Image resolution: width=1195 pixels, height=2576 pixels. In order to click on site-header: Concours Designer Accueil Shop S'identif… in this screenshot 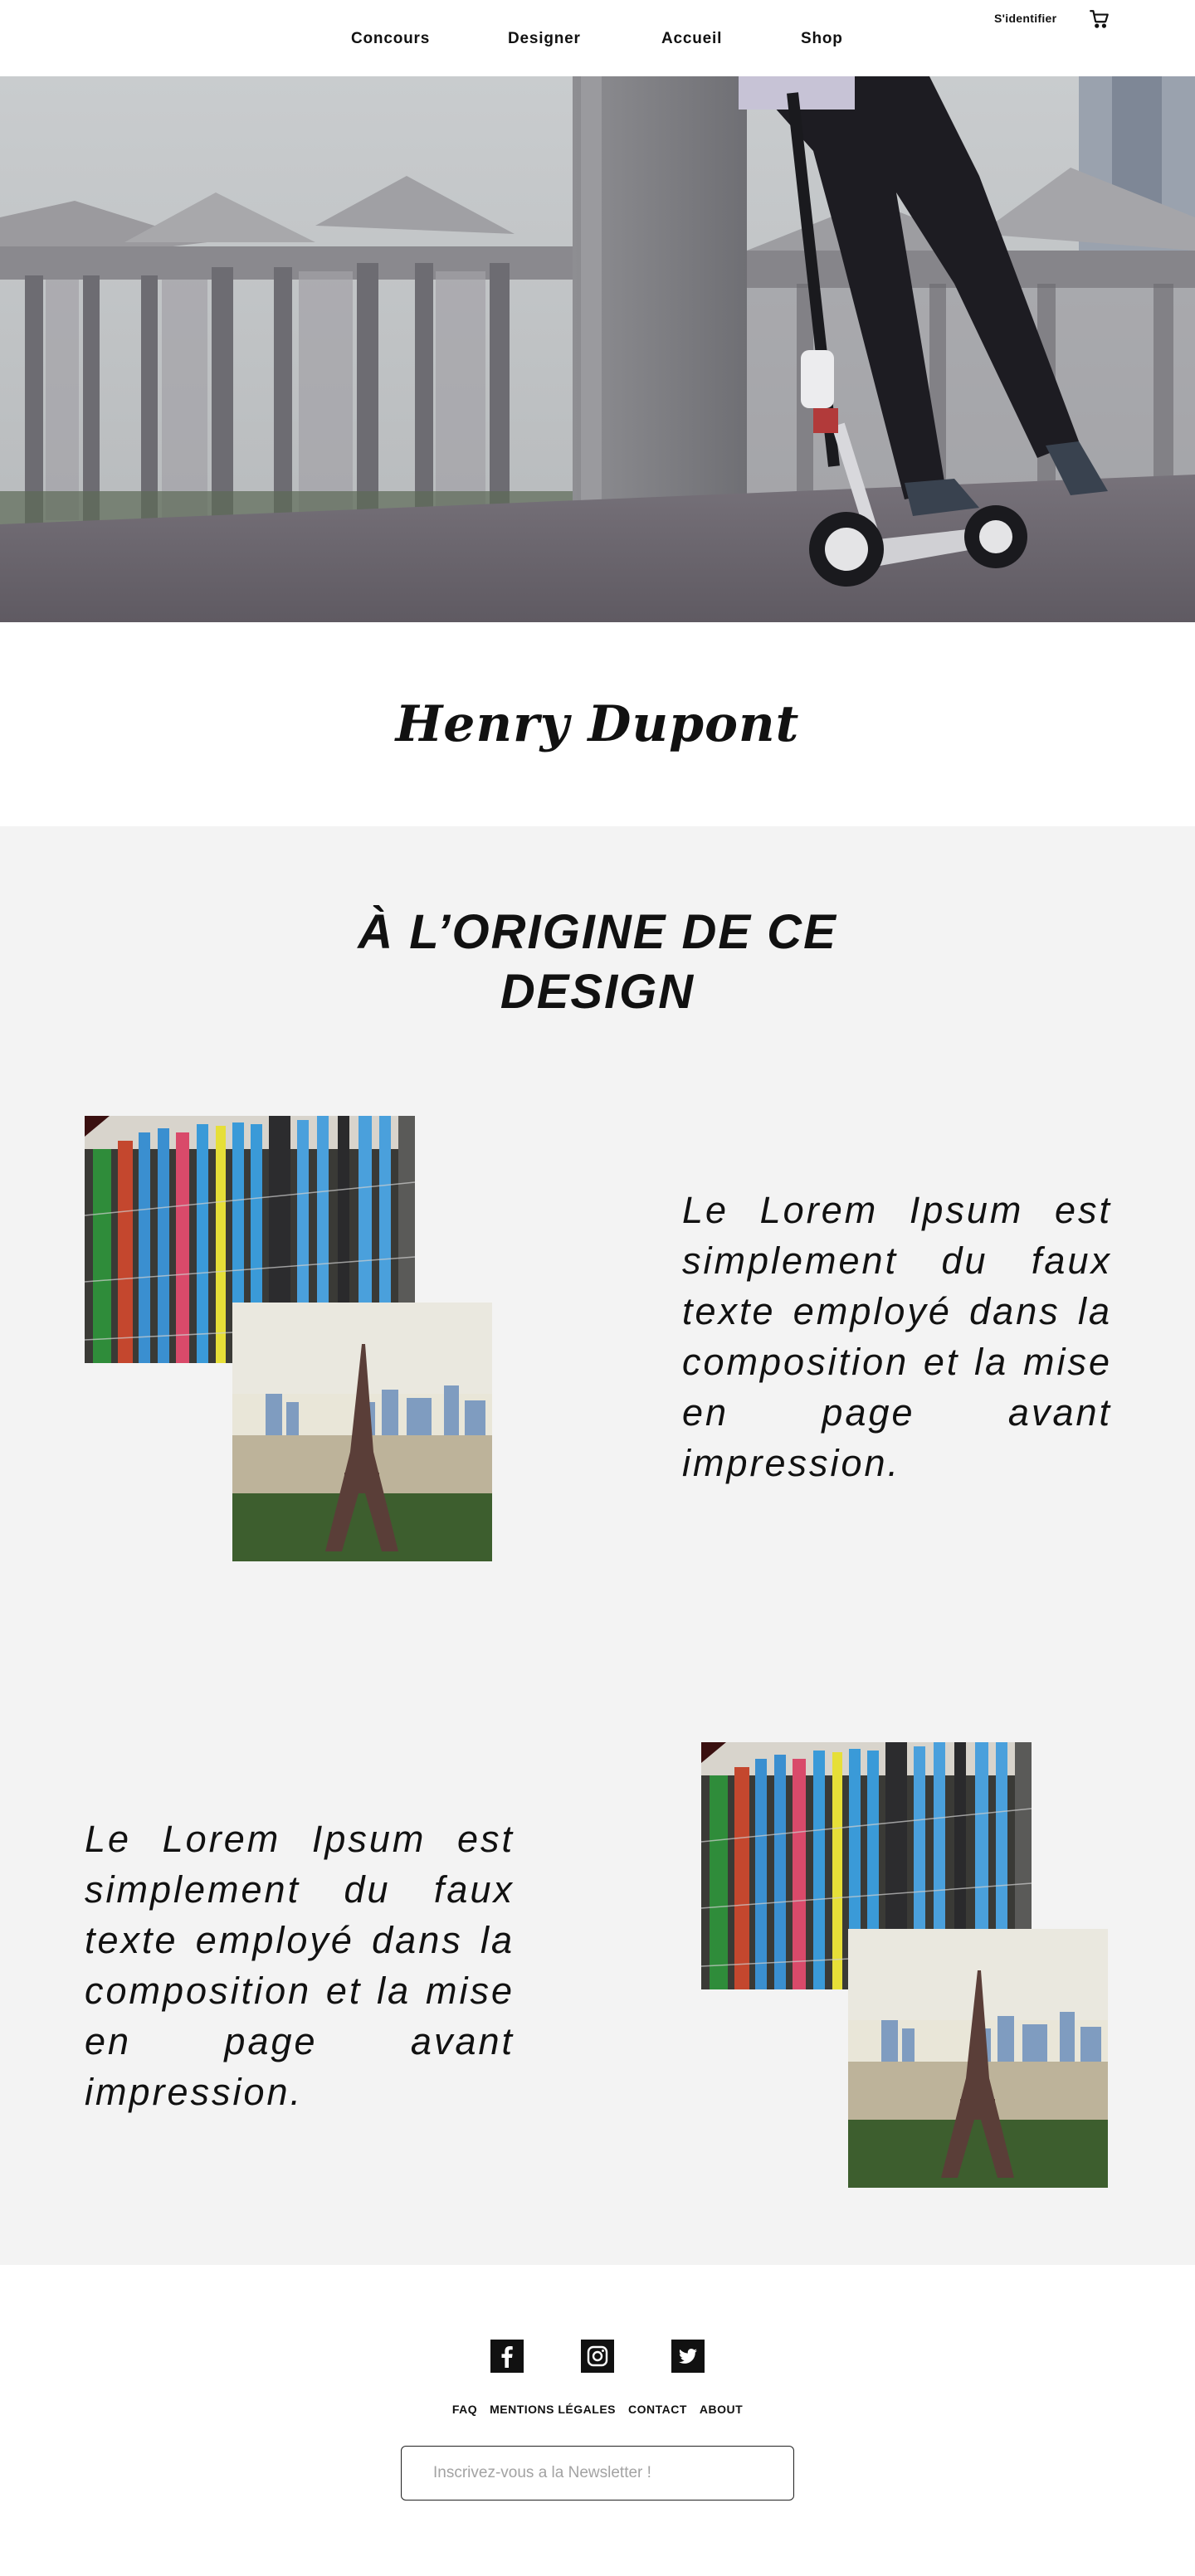, I will do `click(597, 38)`.